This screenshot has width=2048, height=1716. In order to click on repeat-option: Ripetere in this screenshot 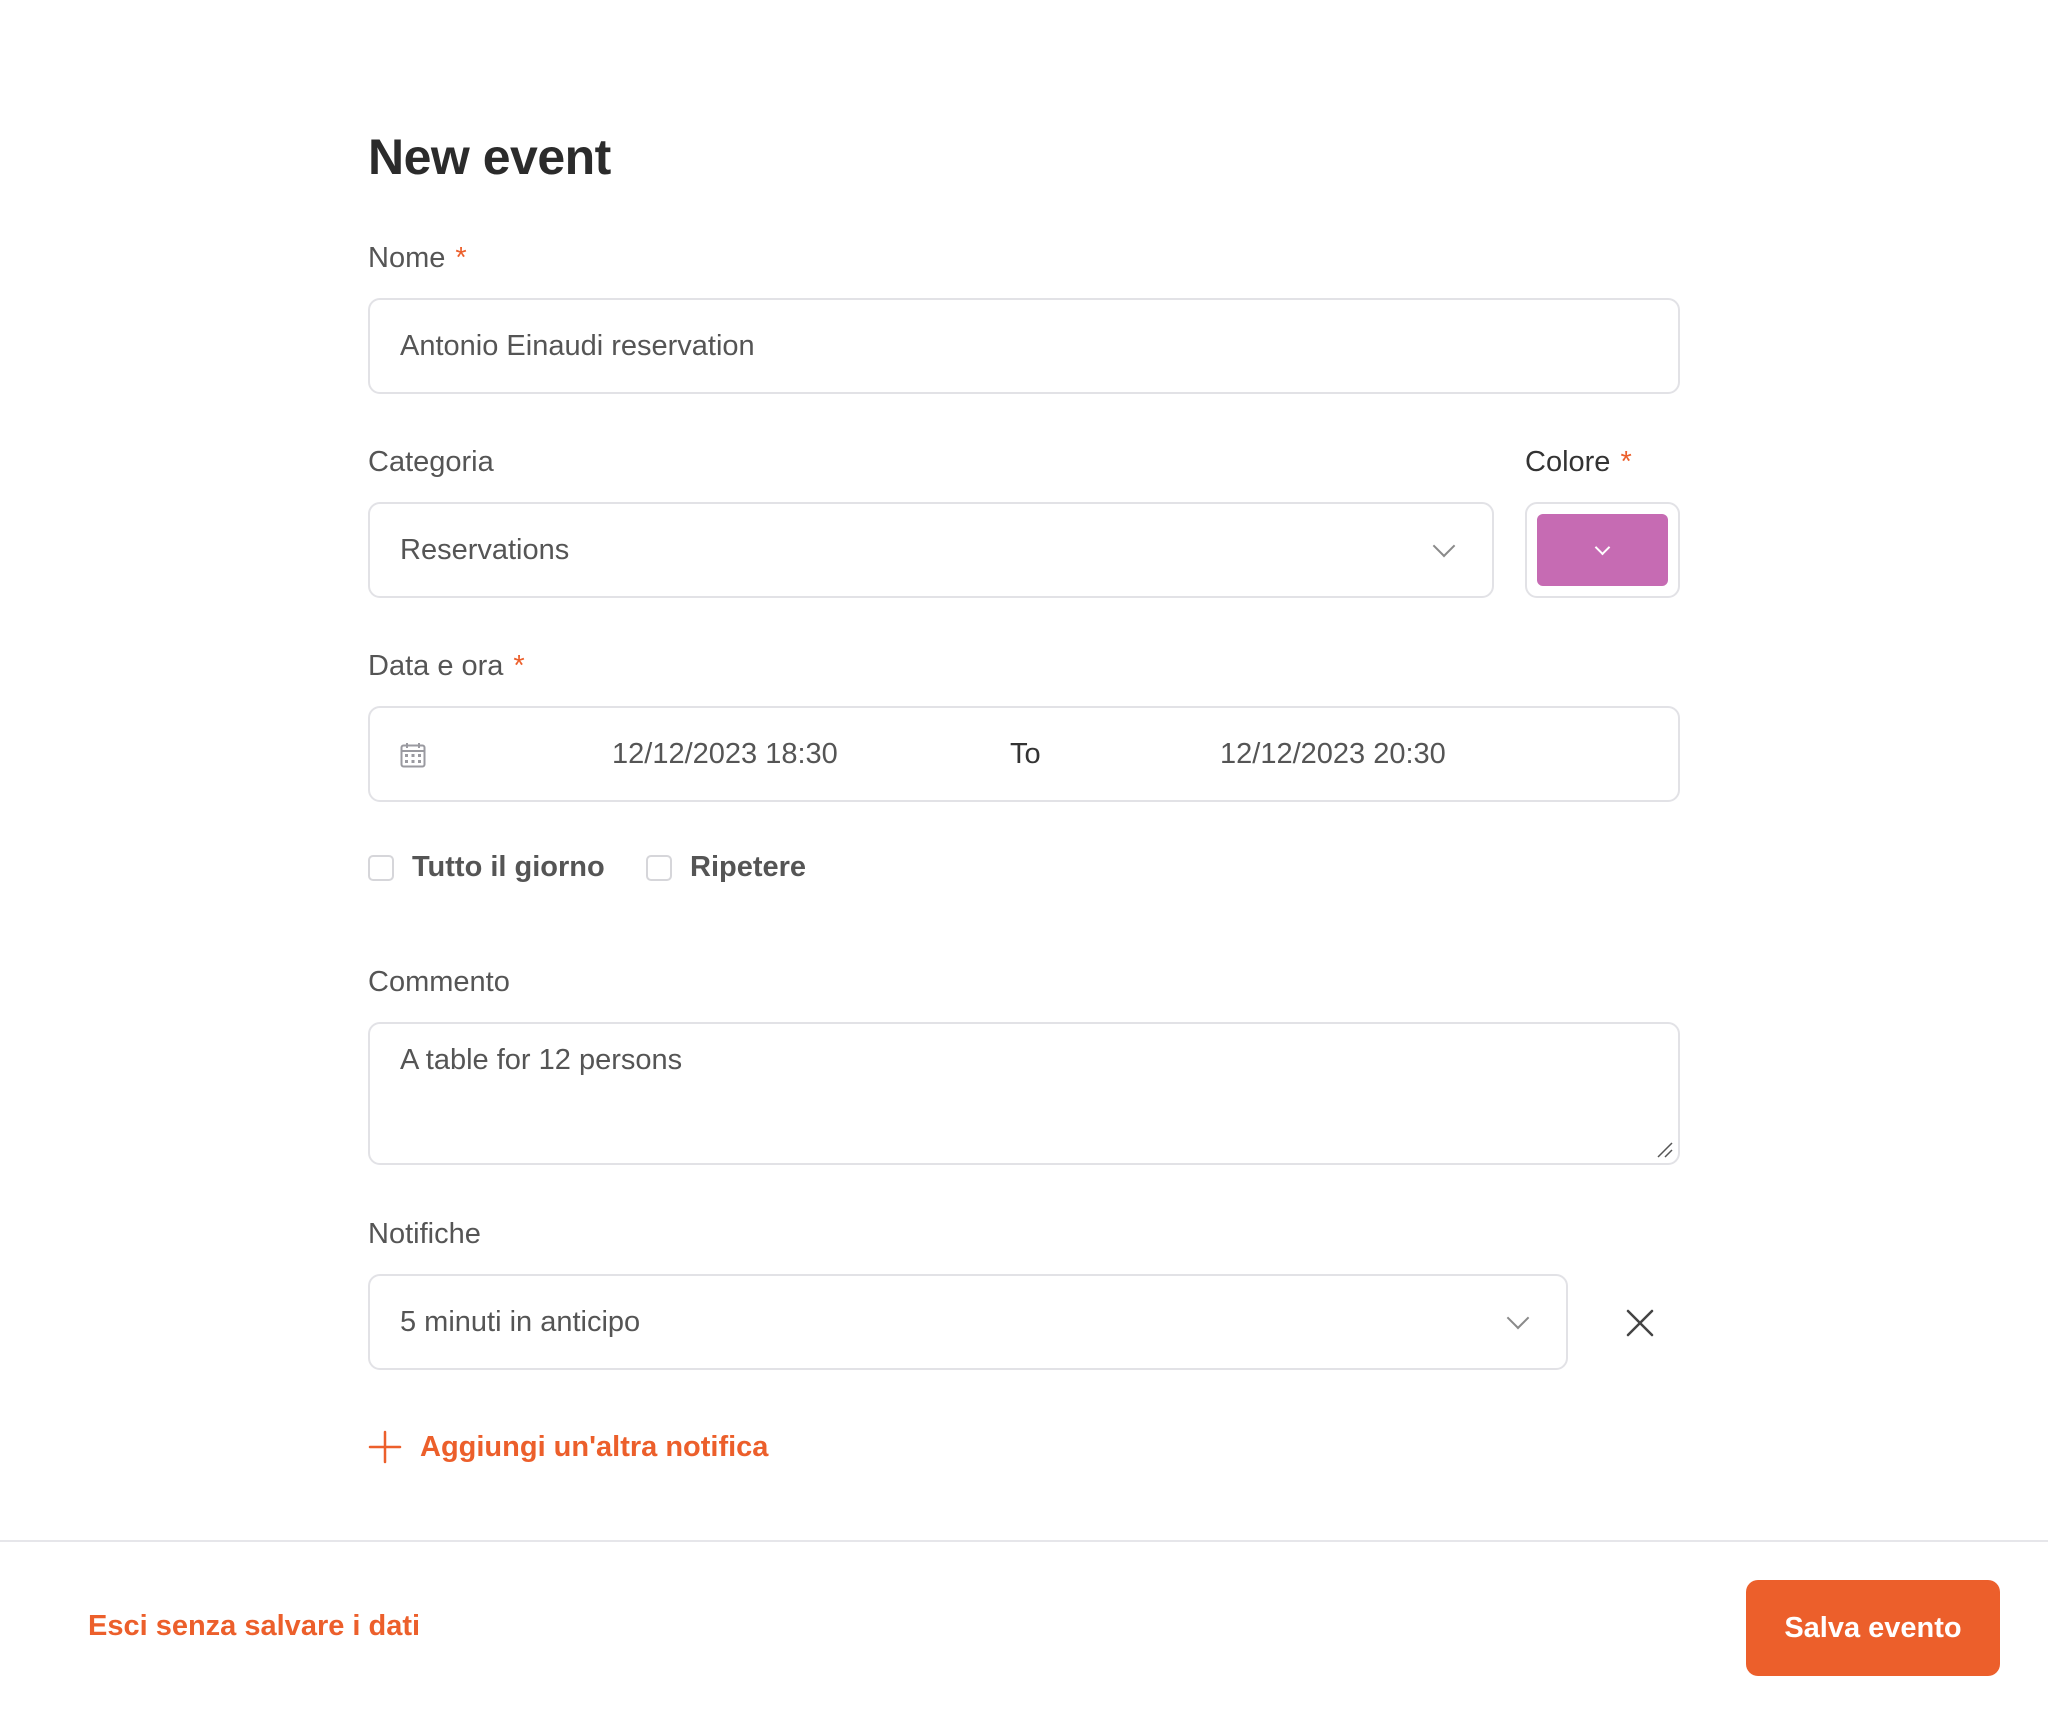, I will do `click(726, 867)`.